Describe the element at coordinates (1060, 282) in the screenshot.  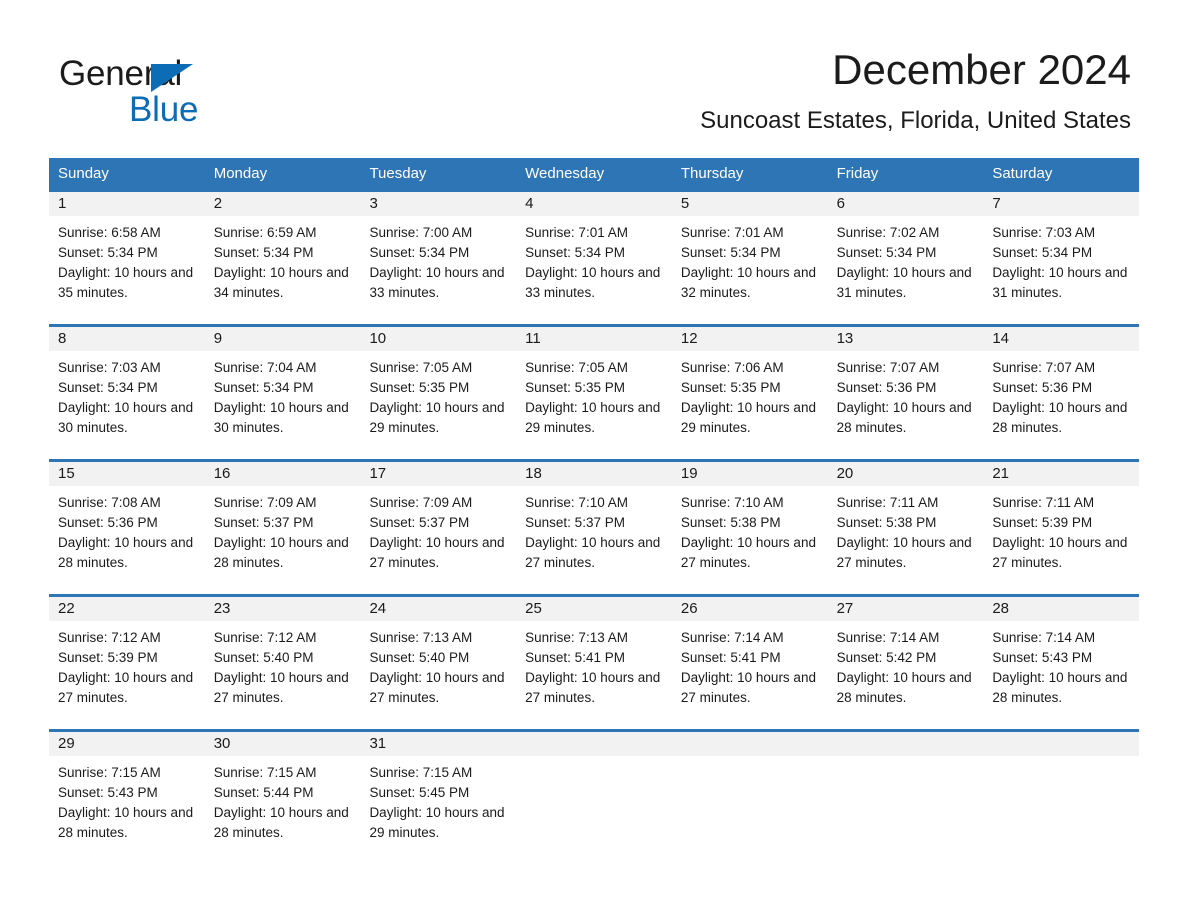
I see `daylight-text: Daylight: 10 hours and 31 minutes.` at that location.